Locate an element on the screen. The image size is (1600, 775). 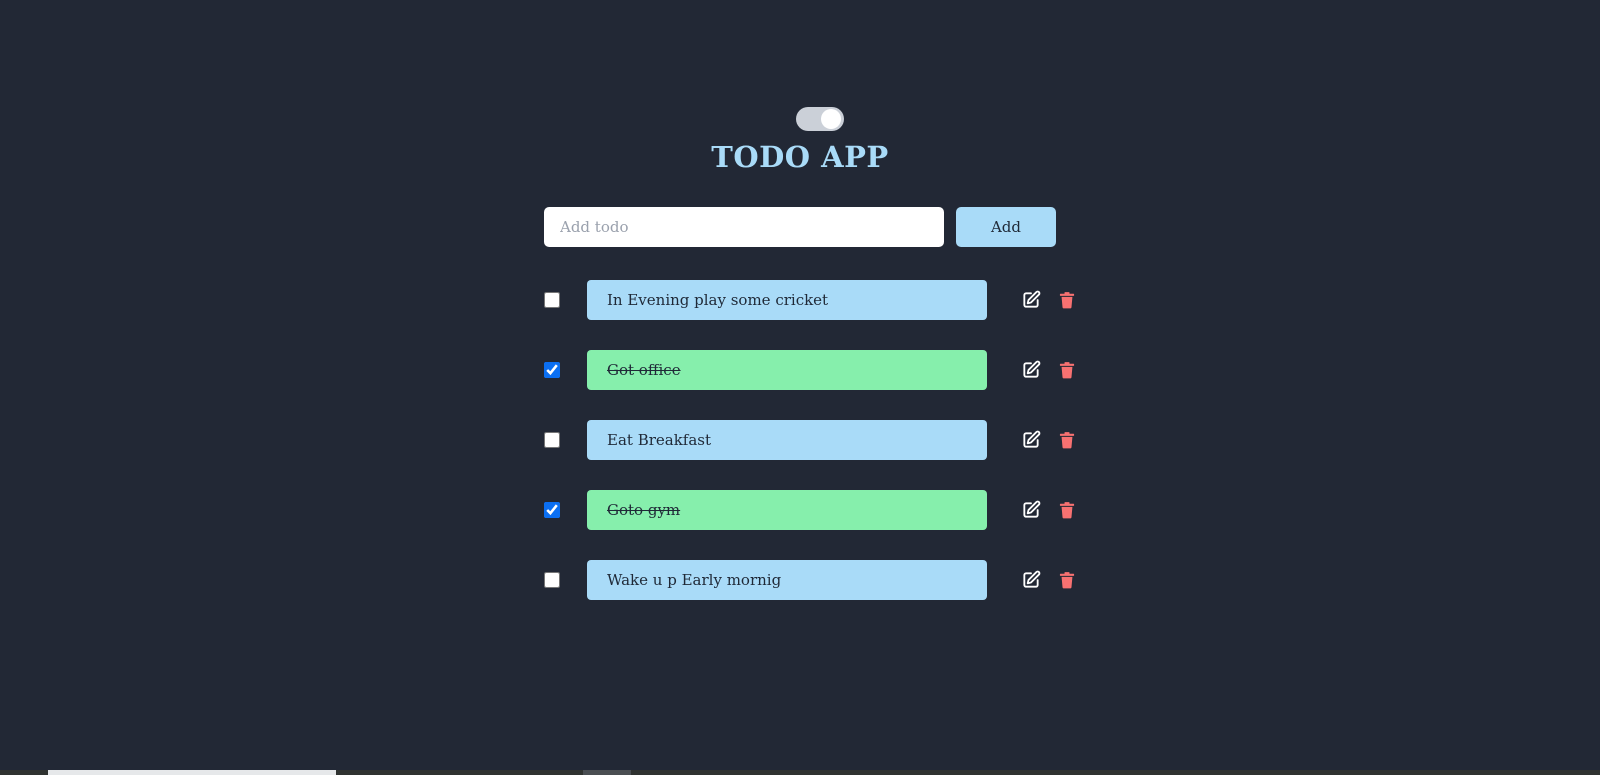
todo-text: In Evening play some cricket is located at coordinates (787, 300).